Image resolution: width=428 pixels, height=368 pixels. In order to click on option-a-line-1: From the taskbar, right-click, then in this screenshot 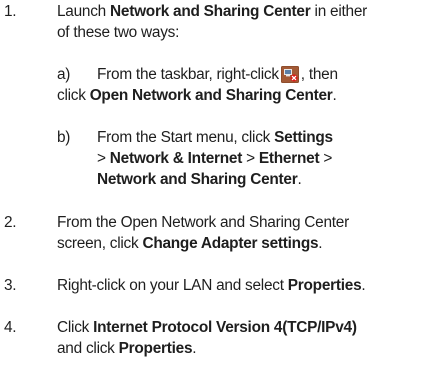, I will do `click(217, 74)`.